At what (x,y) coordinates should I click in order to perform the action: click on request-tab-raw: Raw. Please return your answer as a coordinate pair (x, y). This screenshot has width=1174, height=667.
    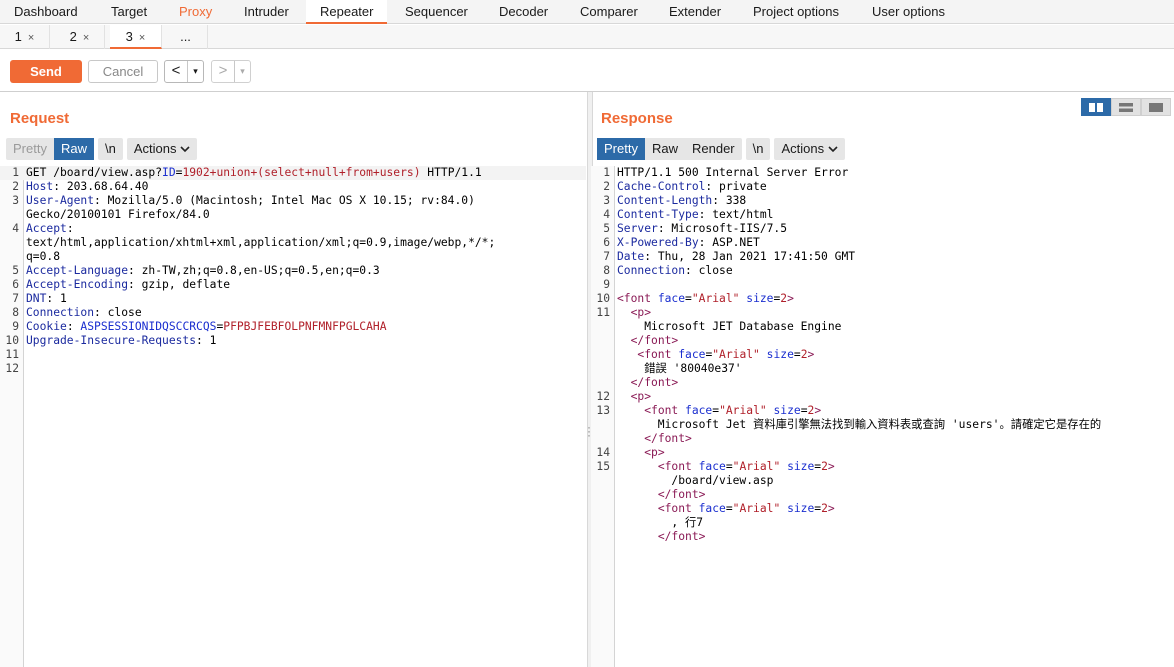
    Looking at the image, I should click on (73, 149).